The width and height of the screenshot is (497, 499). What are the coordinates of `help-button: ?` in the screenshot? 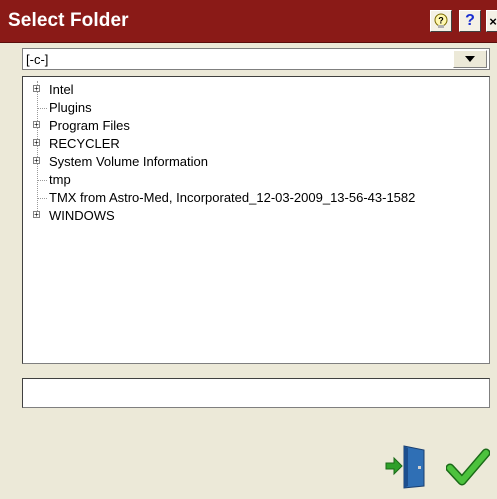 It's located at (470, 21).